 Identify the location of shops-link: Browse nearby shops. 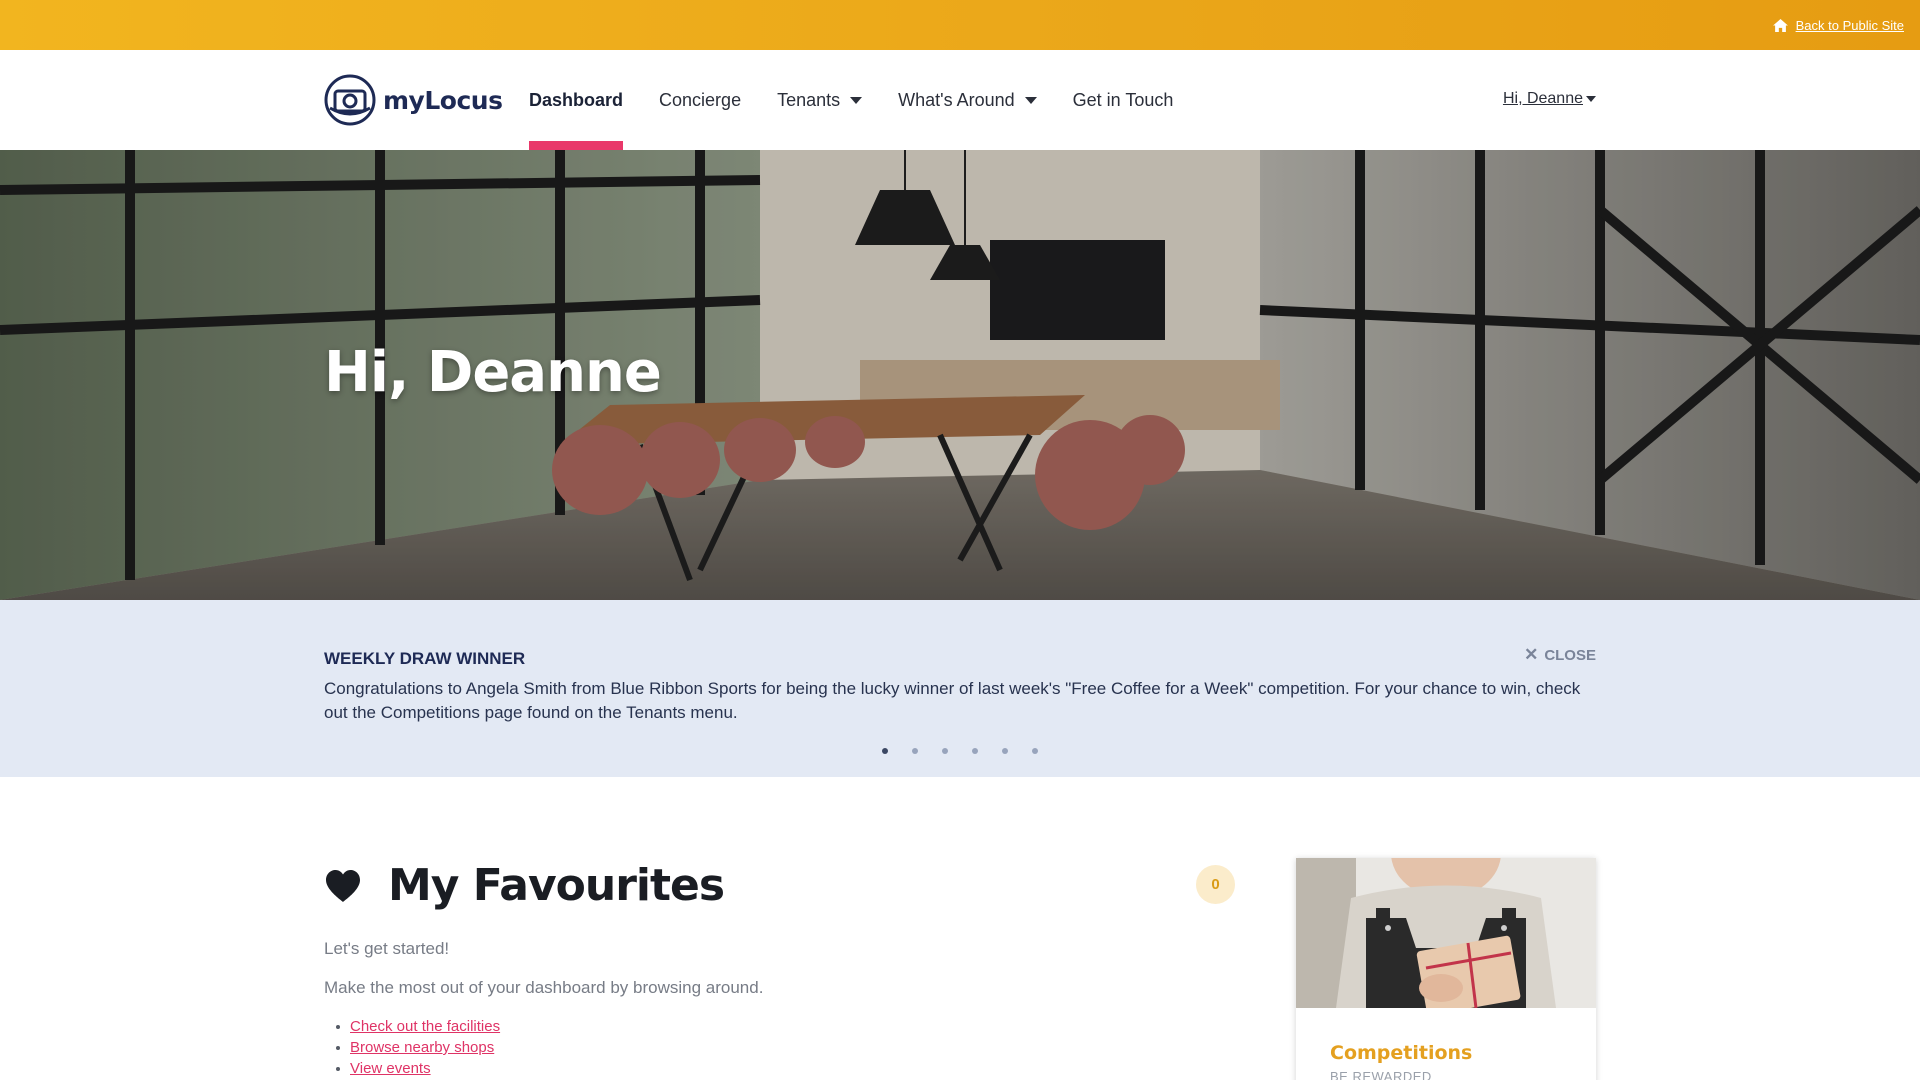
(422, 1047).